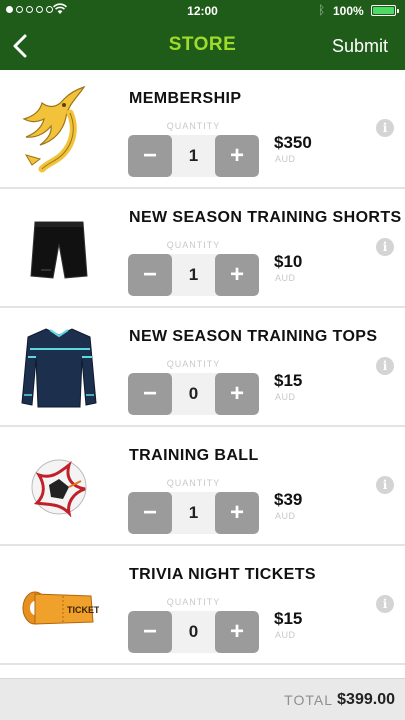 The height and width of the screenshot is (720, 405). What do you see at coordinates (360, 46) in the screenshot?
I see `submit-button: Submit` at bounding box center [360, 46].